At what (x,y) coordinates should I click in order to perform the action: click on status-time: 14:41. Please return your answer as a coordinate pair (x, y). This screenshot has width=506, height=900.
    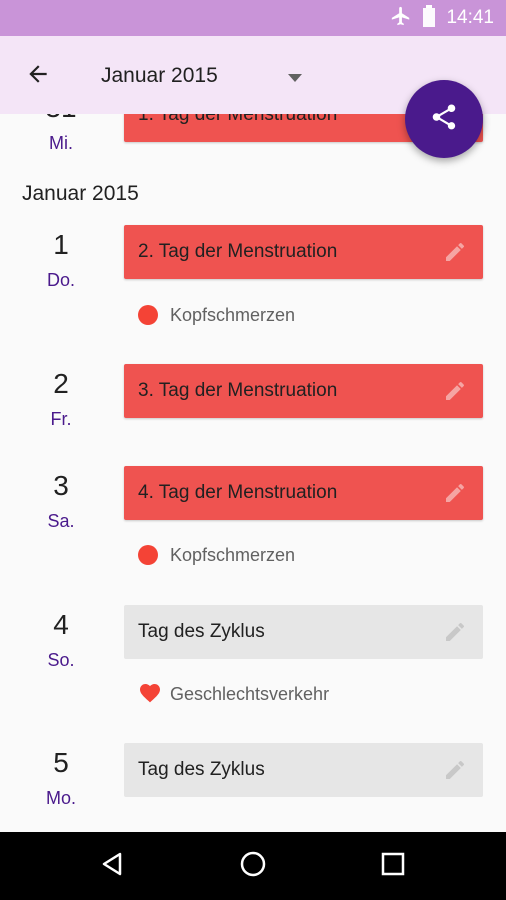
    Looking at the image, I should click on (470, 17).